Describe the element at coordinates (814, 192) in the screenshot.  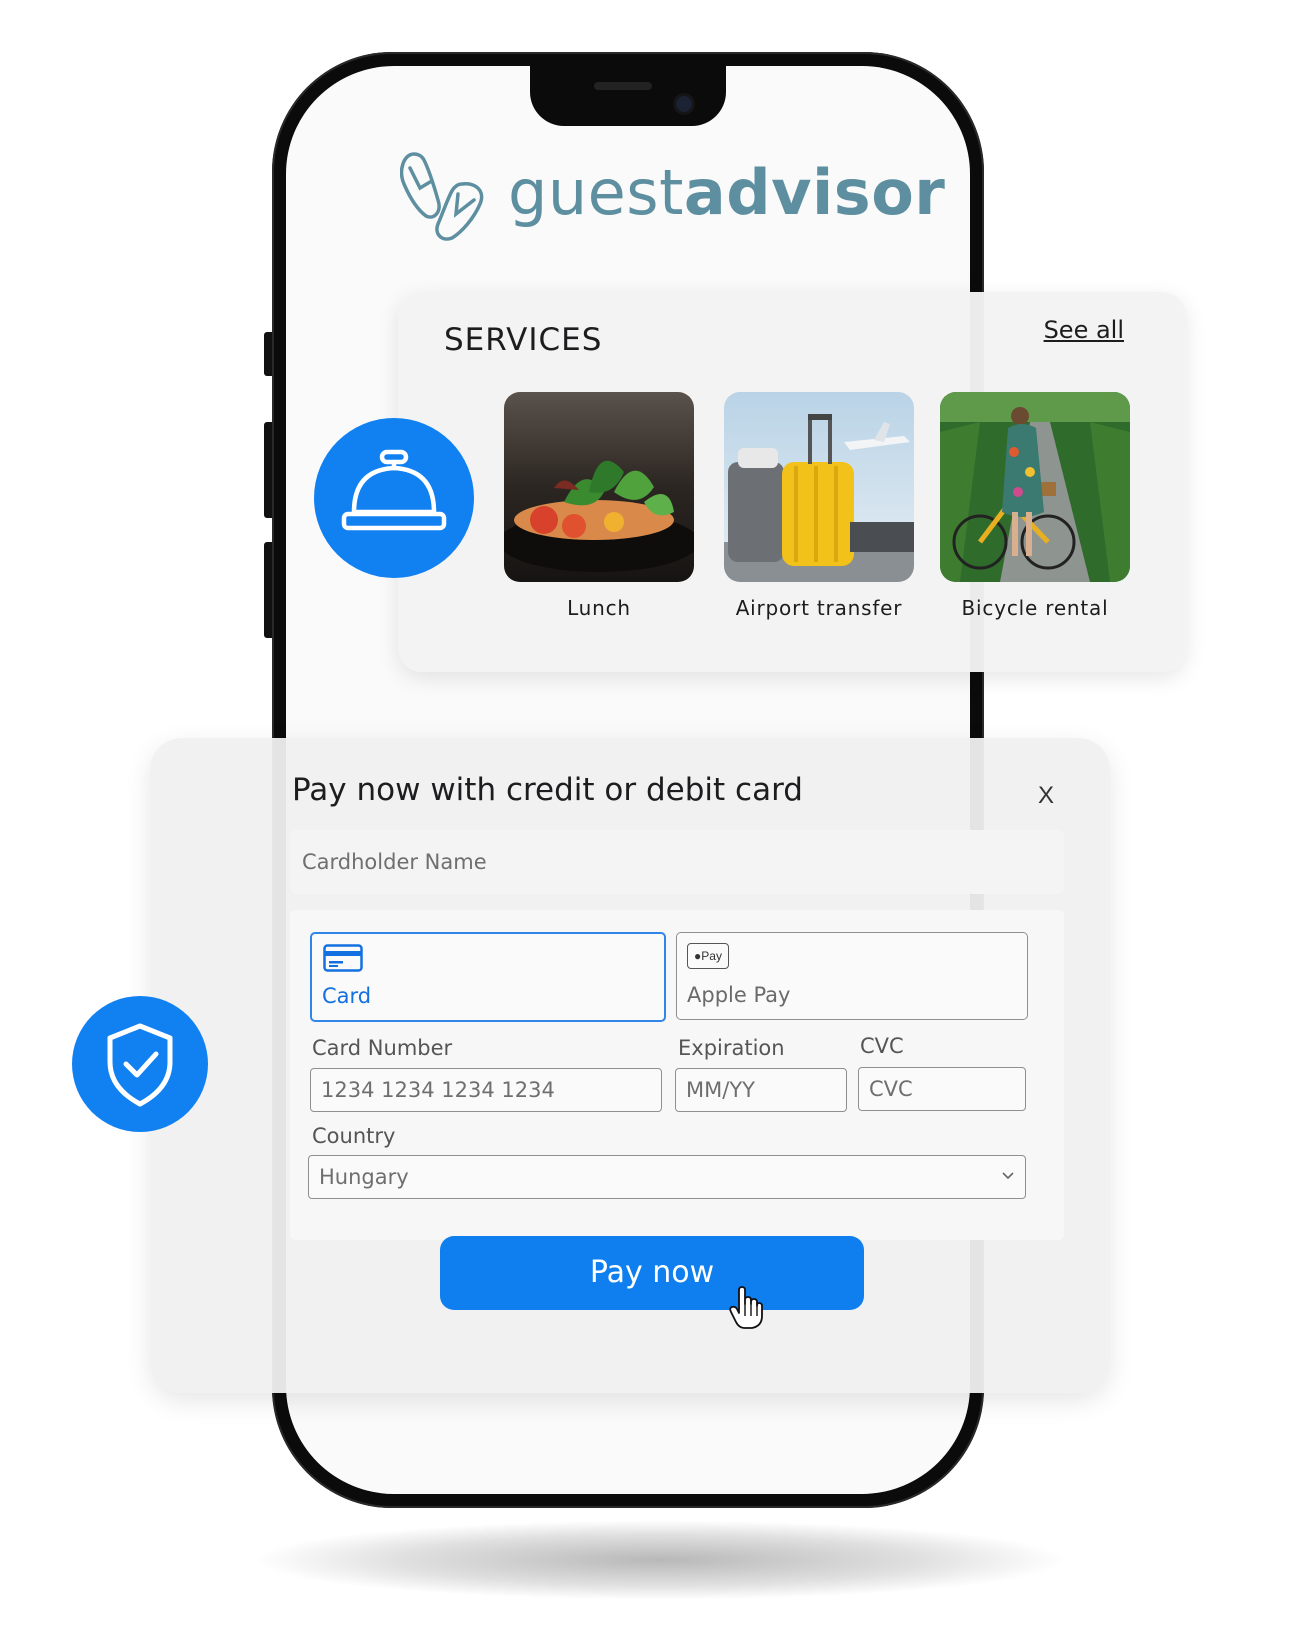
I see `brand-name-bold: advisor` at that location.